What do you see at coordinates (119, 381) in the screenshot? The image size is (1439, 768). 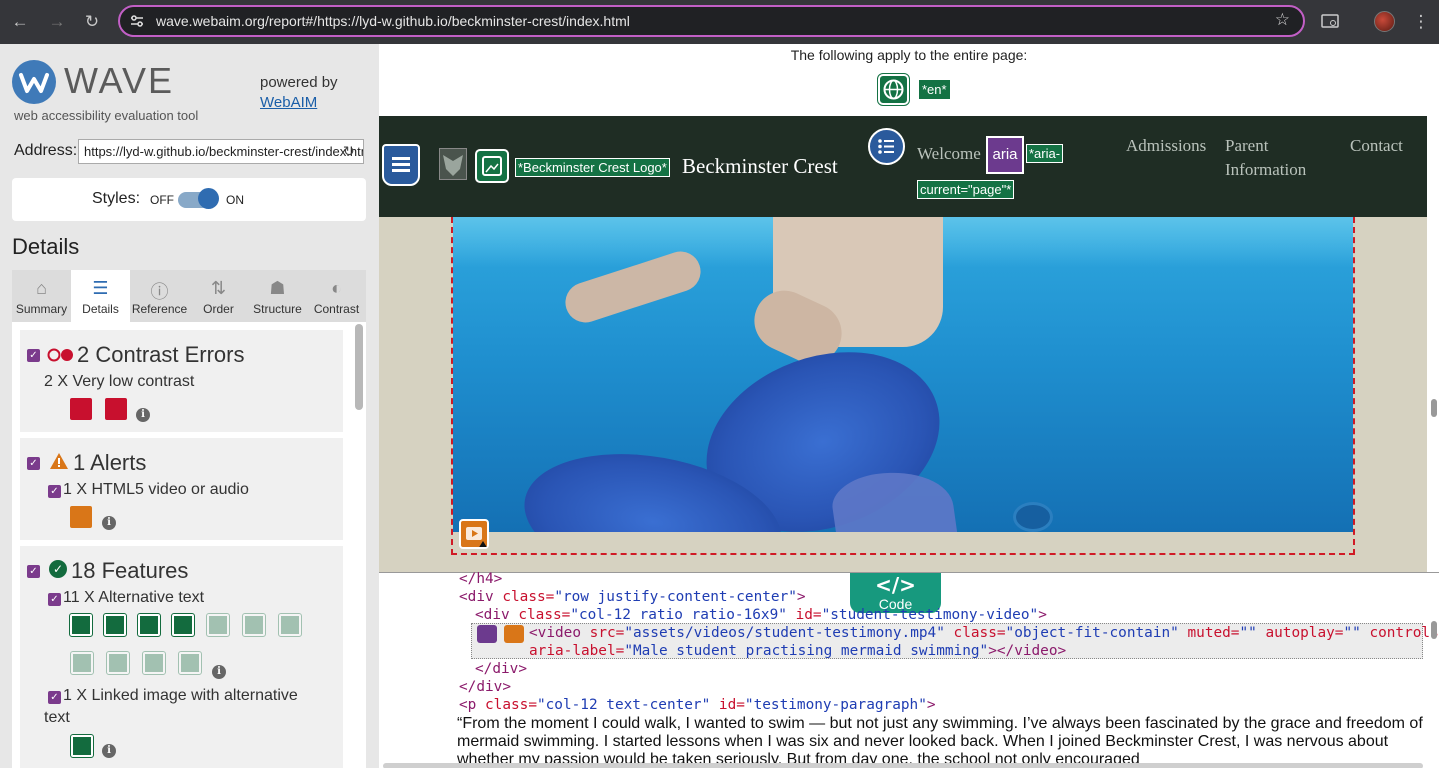 I see `very-low-contrast-label: 2 X Very low contrast` at bounding box center [119, 381].